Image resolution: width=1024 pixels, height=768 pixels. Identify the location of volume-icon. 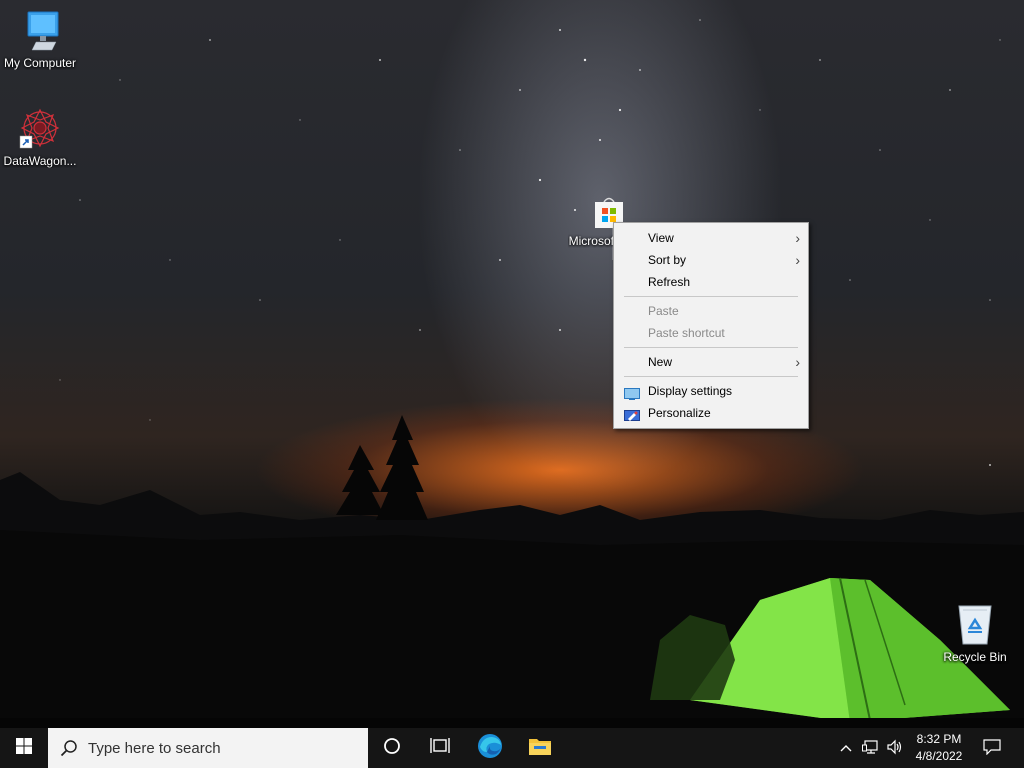
(895, 748).